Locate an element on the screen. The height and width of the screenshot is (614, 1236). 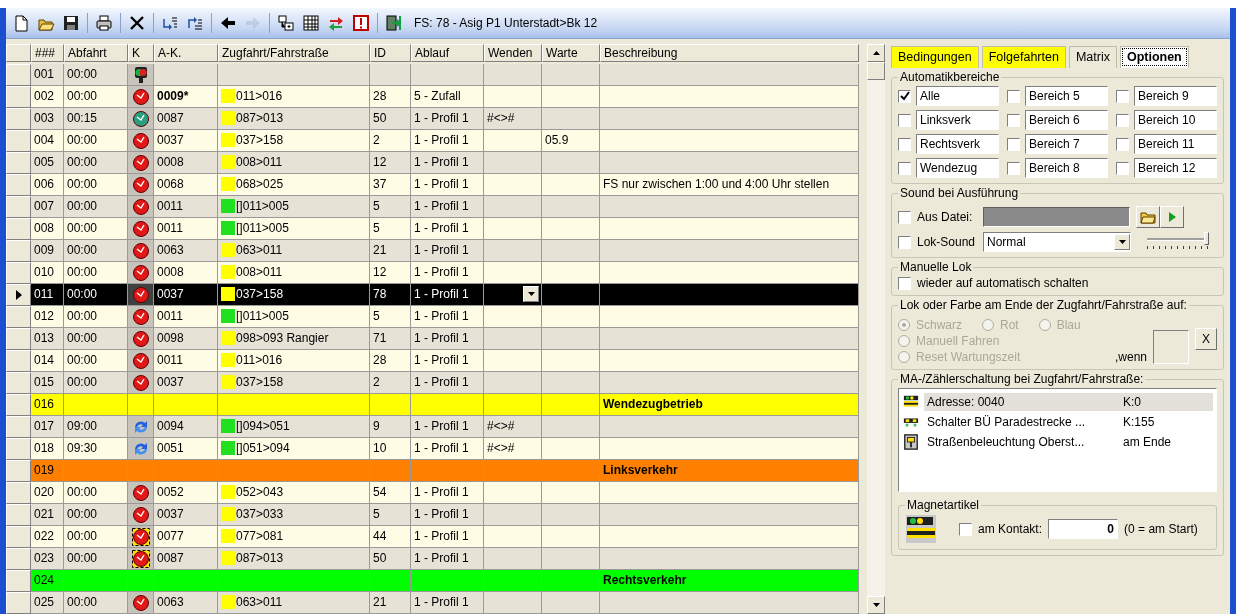
scroll-down-button is located at coordinates (876, 605).